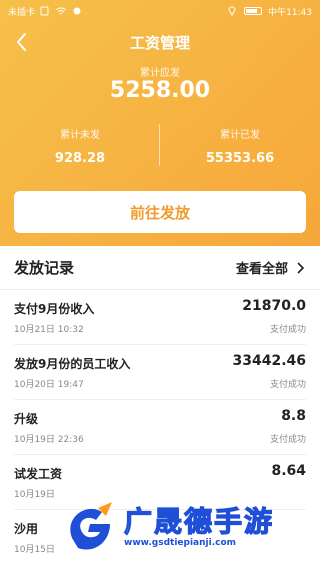  Describe the element at coordinates (290, 12) in the screenshot. I see `clock: 中午11:43` at that location.